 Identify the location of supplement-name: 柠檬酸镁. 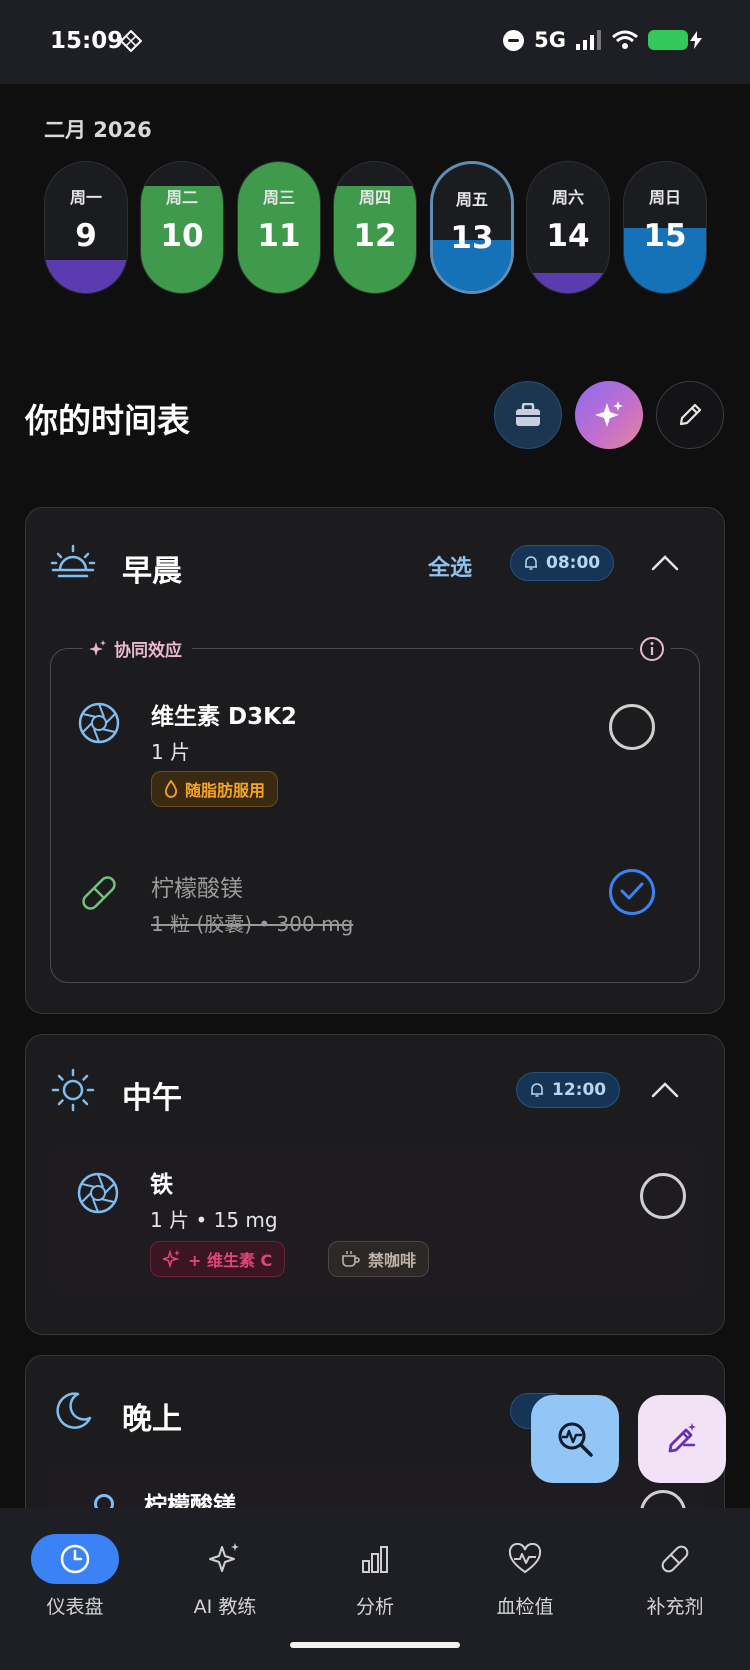
(197, 889).